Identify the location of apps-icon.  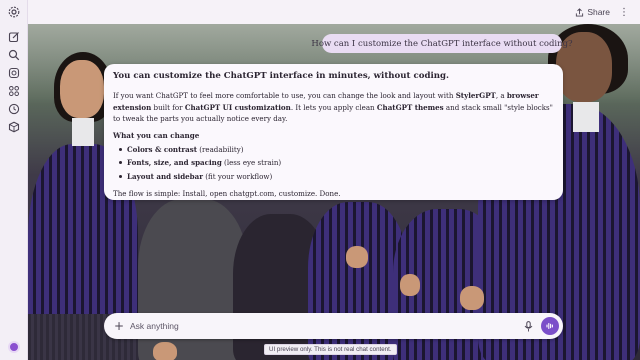
(14, 91).